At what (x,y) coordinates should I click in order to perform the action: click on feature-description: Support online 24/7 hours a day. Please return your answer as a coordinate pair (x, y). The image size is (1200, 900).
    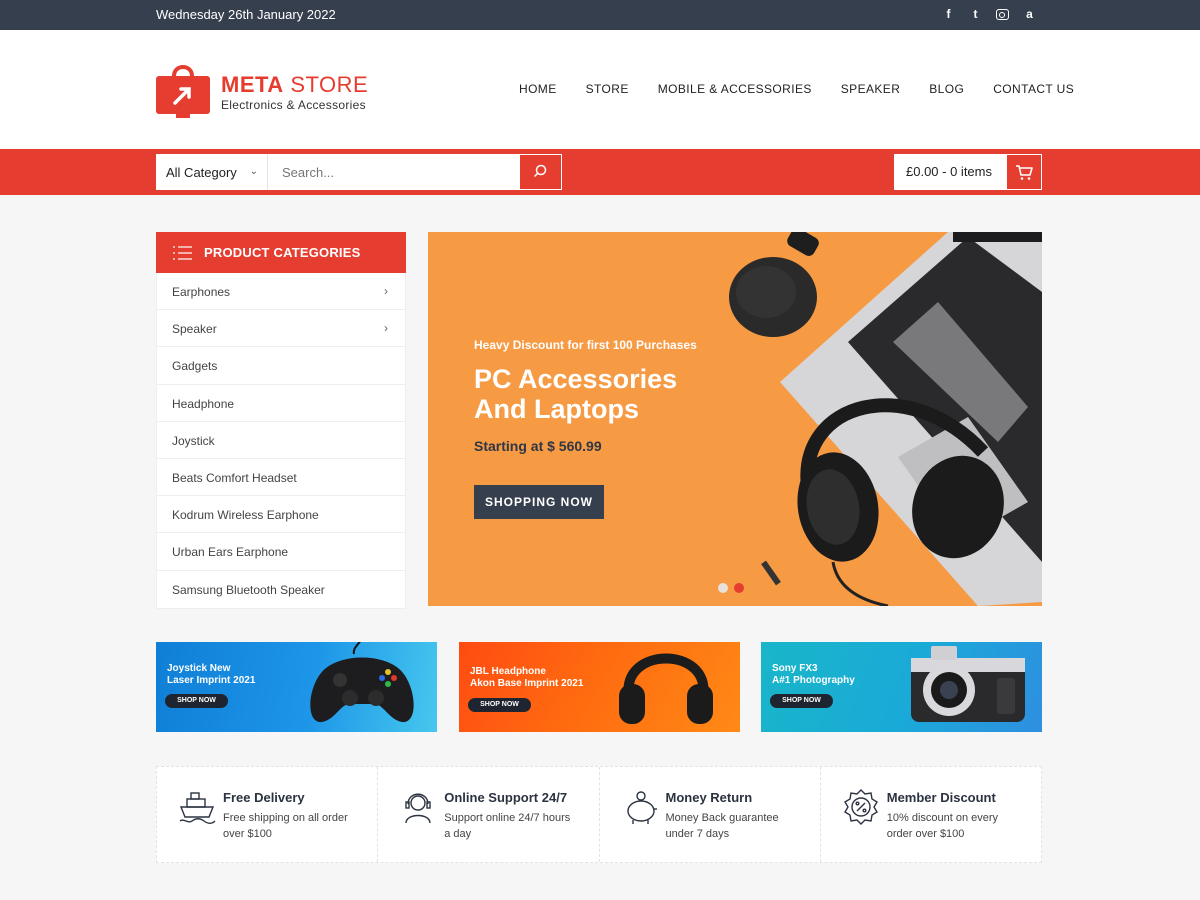
    Looking at the image, I should click on (507, 826).